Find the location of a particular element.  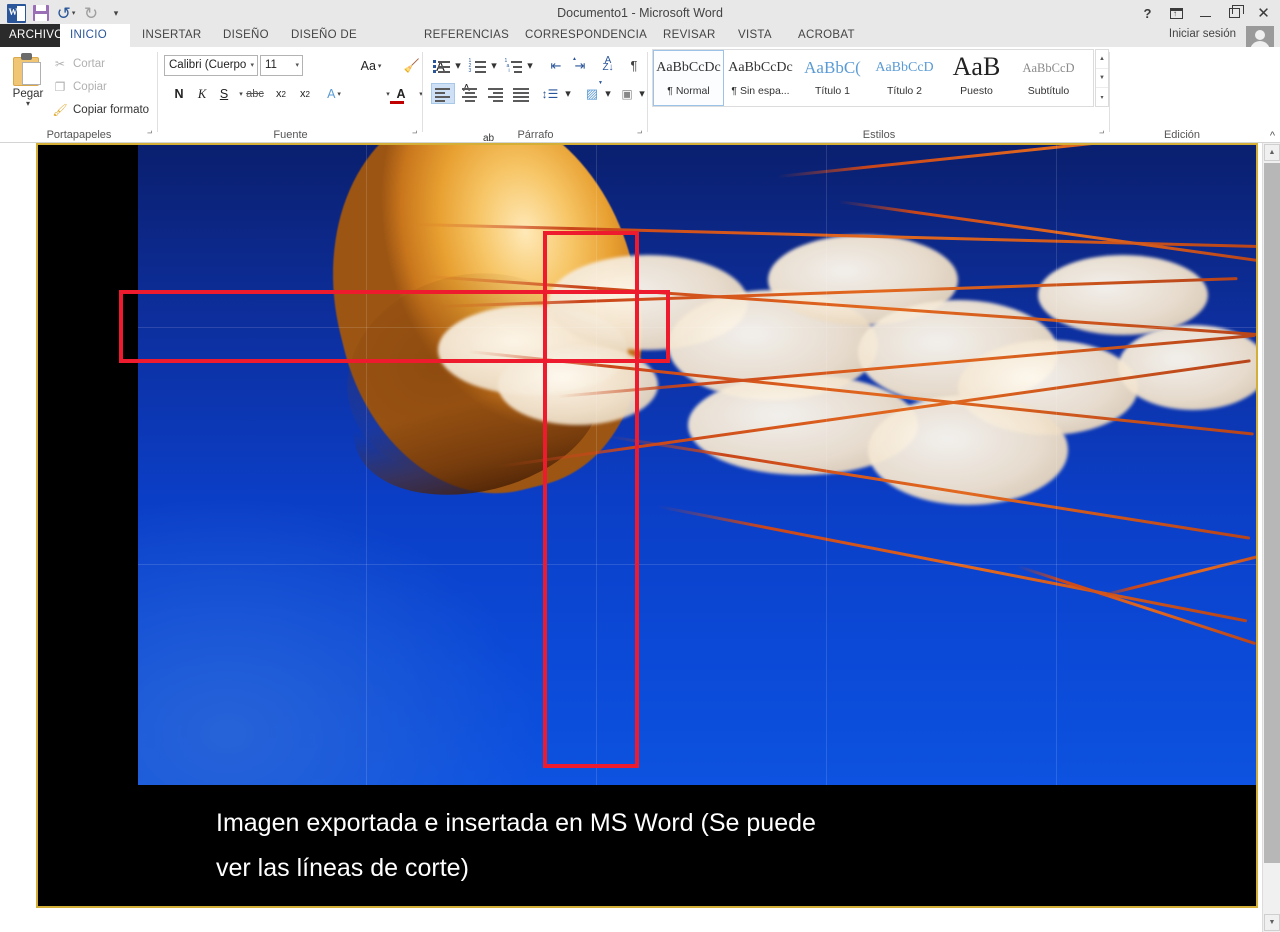

tab-insertar: INSERTAR is located at coordinates (173, 35).